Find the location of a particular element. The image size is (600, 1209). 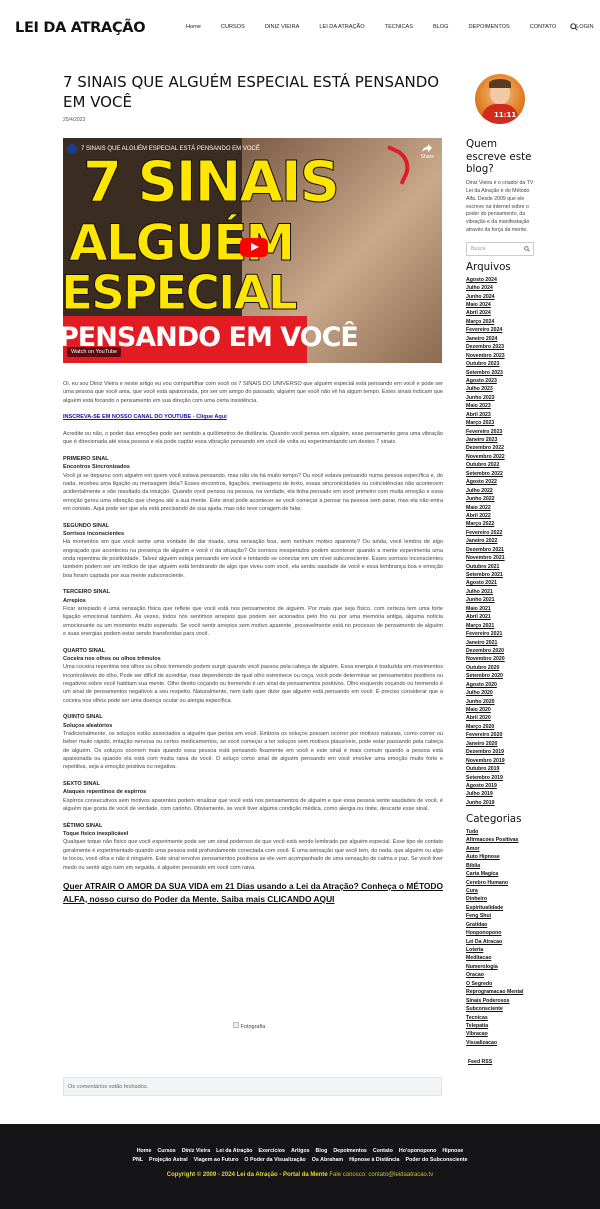

archive-link: Janeiro 2023 is located at coordinates (502, 440).